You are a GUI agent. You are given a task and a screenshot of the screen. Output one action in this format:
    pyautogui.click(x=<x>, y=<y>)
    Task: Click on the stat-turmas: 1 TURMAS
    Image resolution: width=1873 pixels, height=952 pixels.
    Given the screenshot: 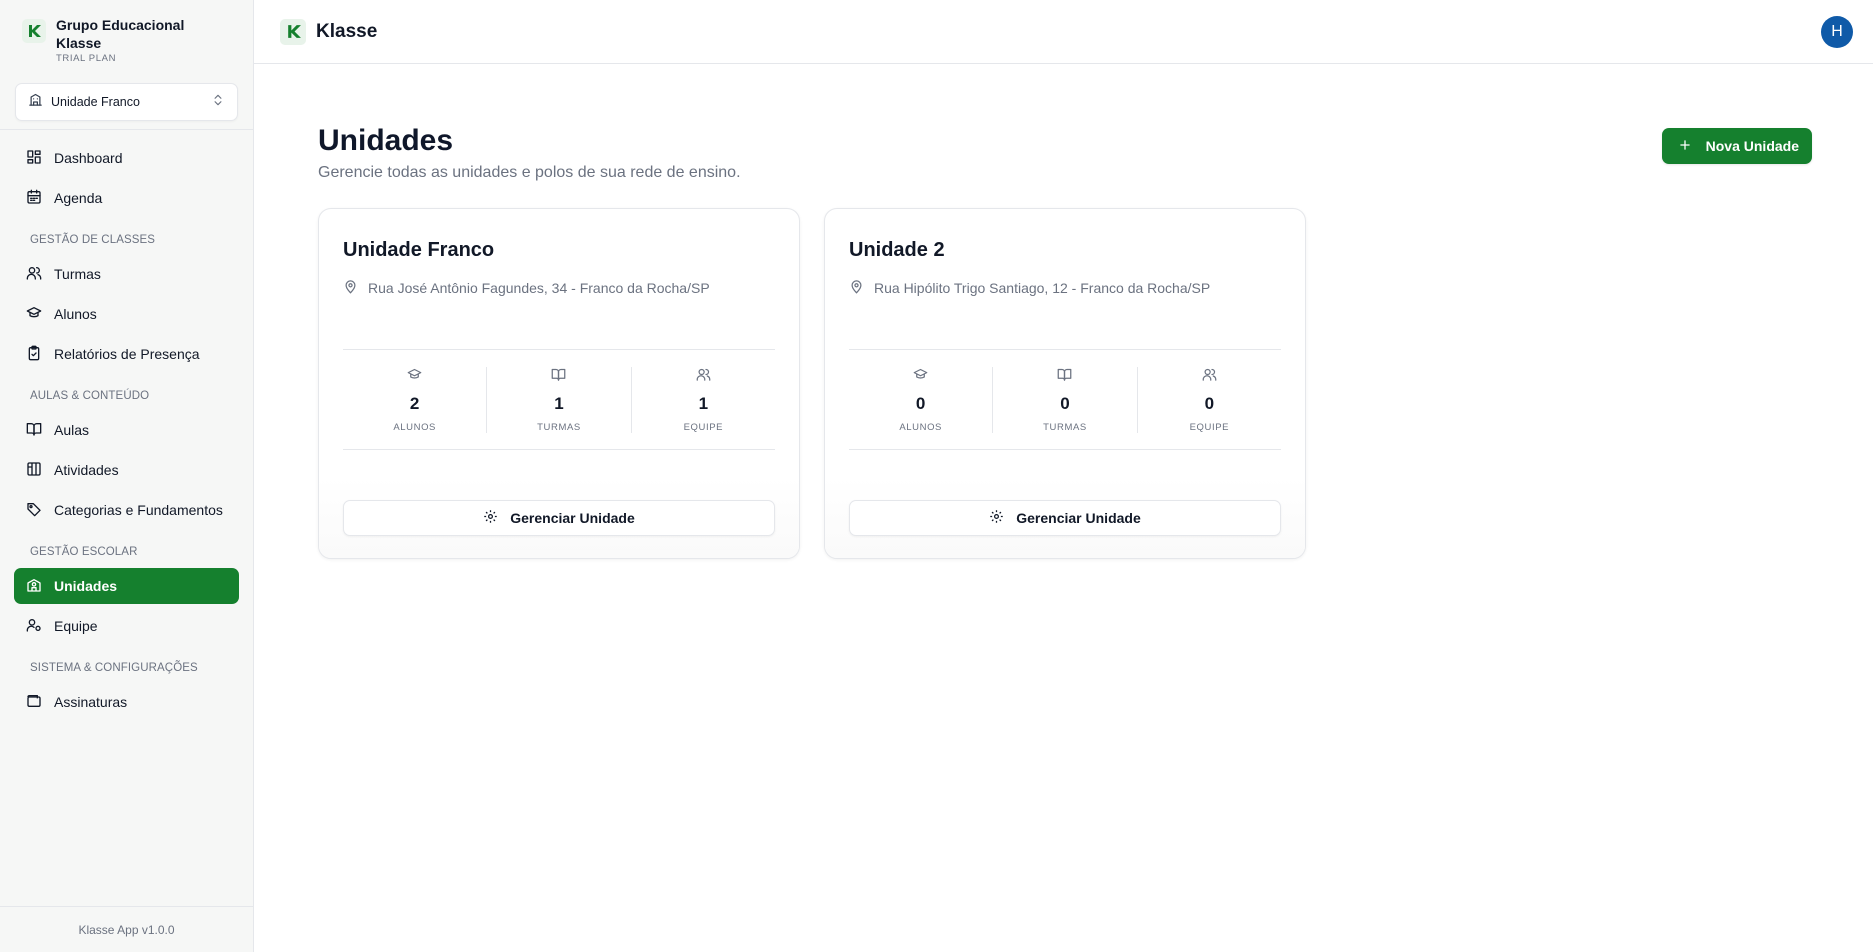 What is the action you would take?
    pyautogui.click(x=558, y=399)
    